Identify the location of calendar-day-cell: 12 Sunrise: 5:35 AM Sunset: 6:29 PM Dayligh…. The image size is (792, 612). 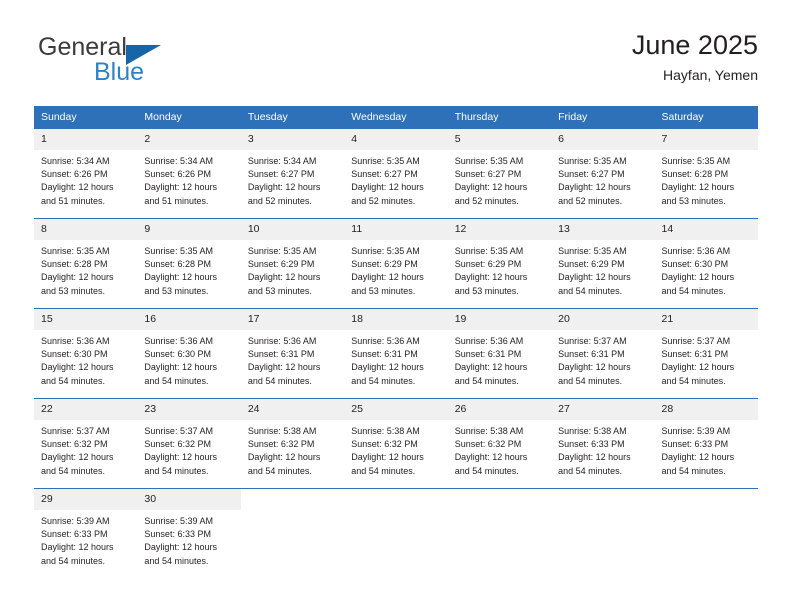
(499, 263).